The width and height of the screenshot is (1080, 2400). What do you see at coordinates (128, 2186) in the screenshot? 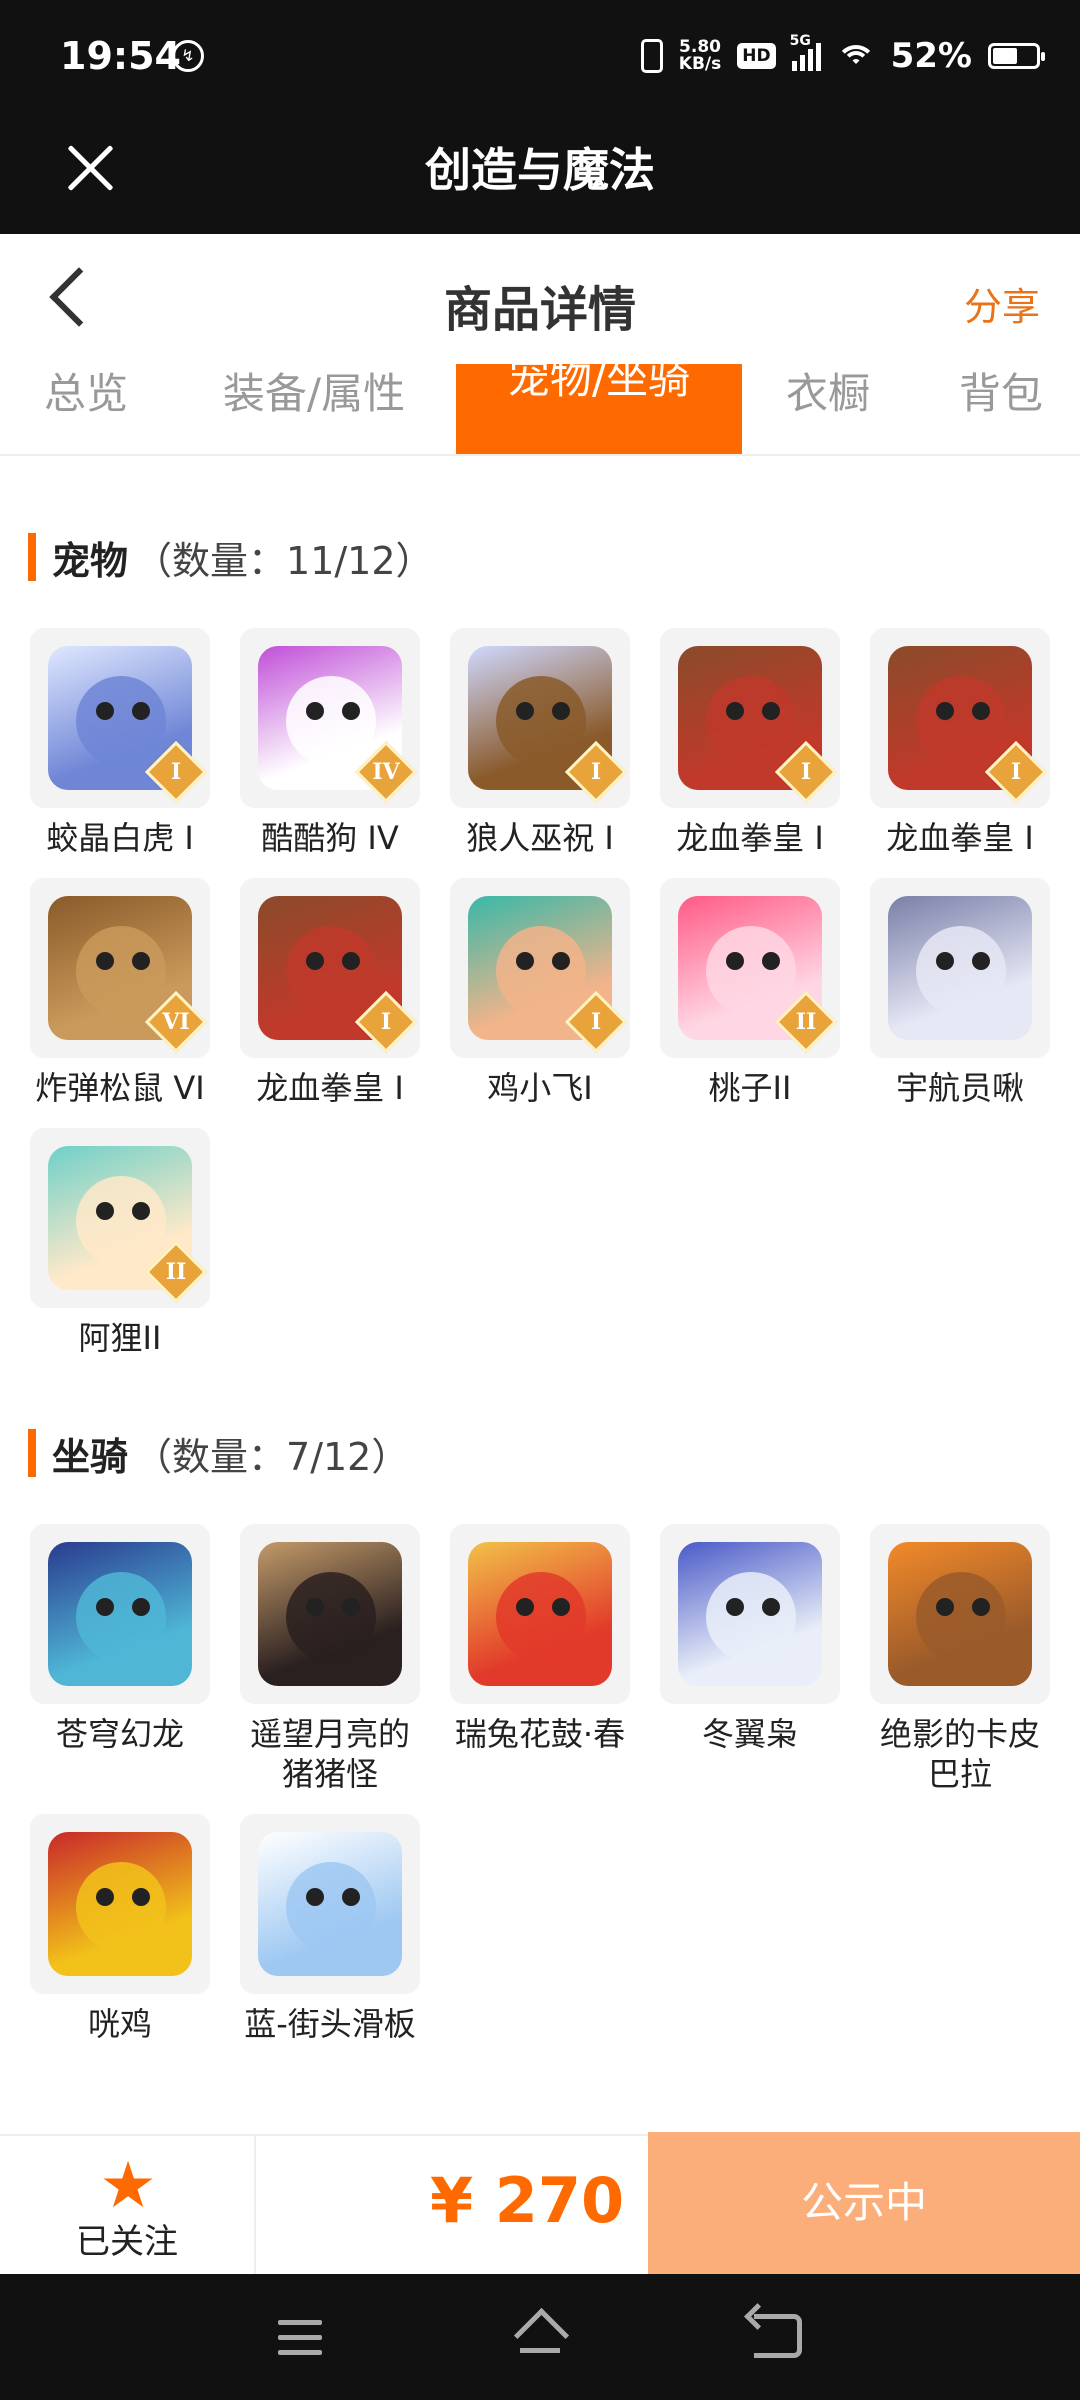
I see `star-icon: ★` at bounding box center [128, 2186].